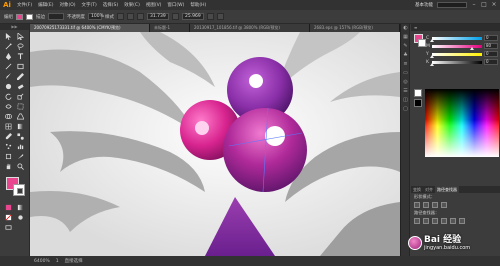 The height and width of the screenshot is (266, 500). What do you see at coordinates (198, 5) in the screenshot?
I see `menu-help: 帮助(H)` at bounding box center [198, 5].